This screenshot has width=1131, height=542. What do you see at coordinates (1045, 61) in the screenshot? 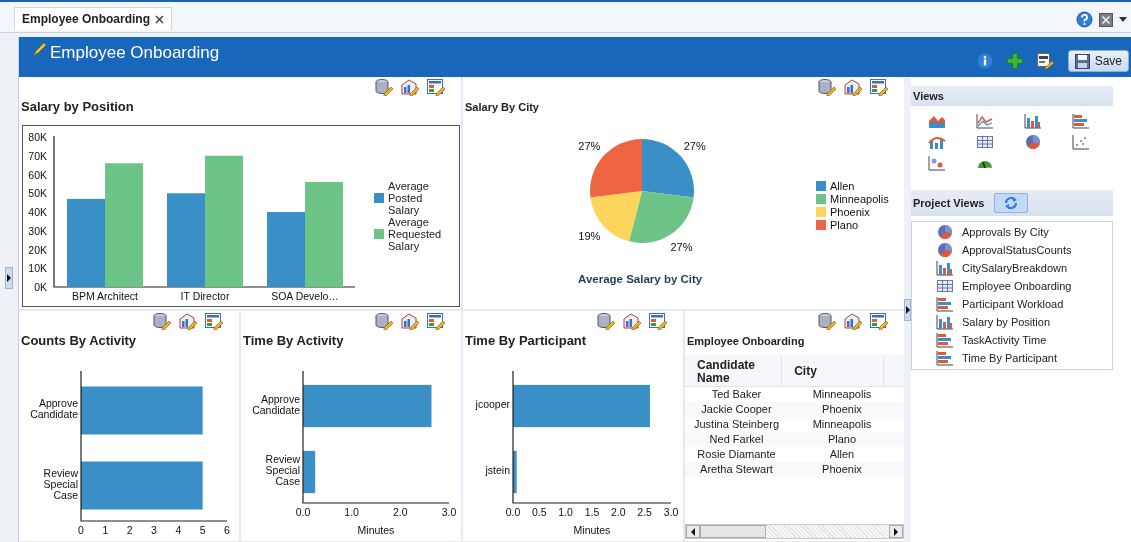
I see `label-pencil-icon` at bounding box center [1045, 61].